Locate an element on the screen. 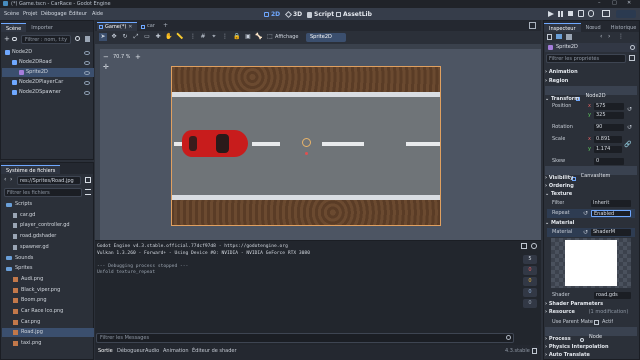 This screenshot has width=640, height=360. movie-maker-icon is located at coordinates (606, 13).